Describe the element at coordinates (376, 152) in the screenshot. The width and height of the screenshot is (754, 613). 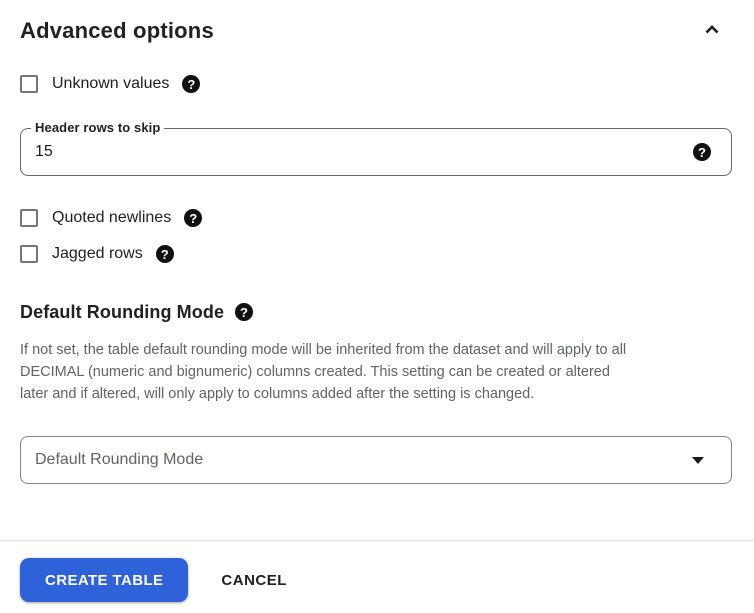
I see `header-rows-input` at that location.